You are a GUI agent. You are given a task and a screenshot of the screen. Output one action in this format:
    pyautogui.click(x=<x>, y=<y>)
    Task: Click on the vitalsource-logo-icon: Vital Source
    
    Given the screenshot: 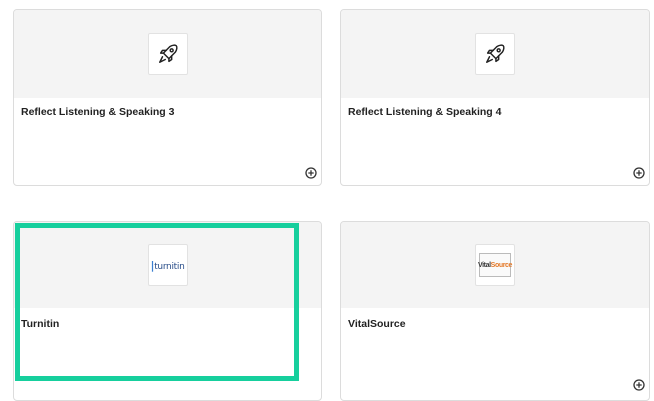 What is the action you would take?
    pyautogui.click(x=495, y=265)
    